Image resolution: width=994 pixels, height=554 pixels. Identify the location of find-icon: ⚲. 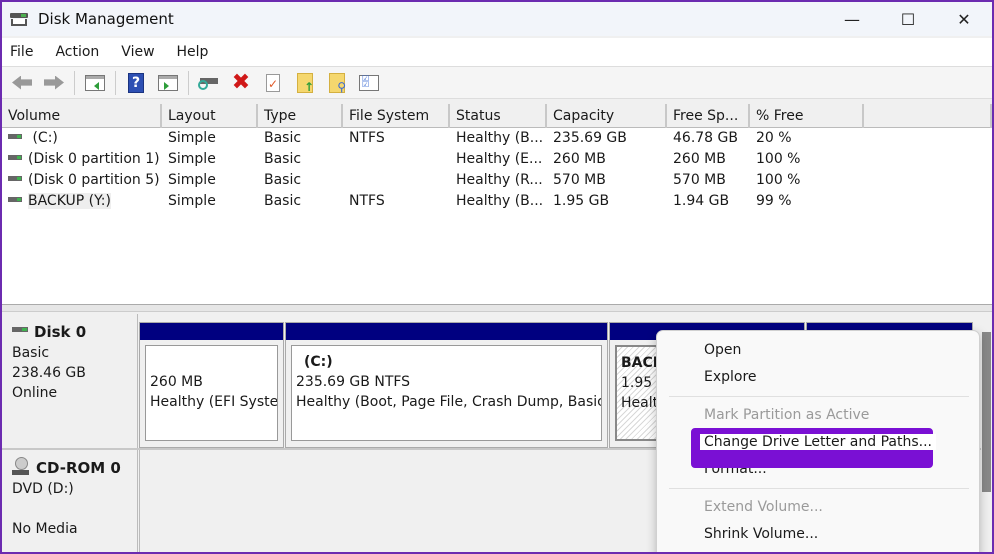
(337, 83).